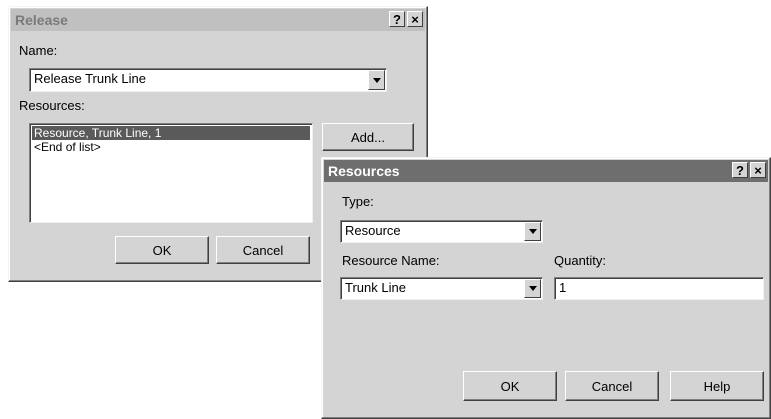  I want to click on help-button: Help, so click(717, 386).